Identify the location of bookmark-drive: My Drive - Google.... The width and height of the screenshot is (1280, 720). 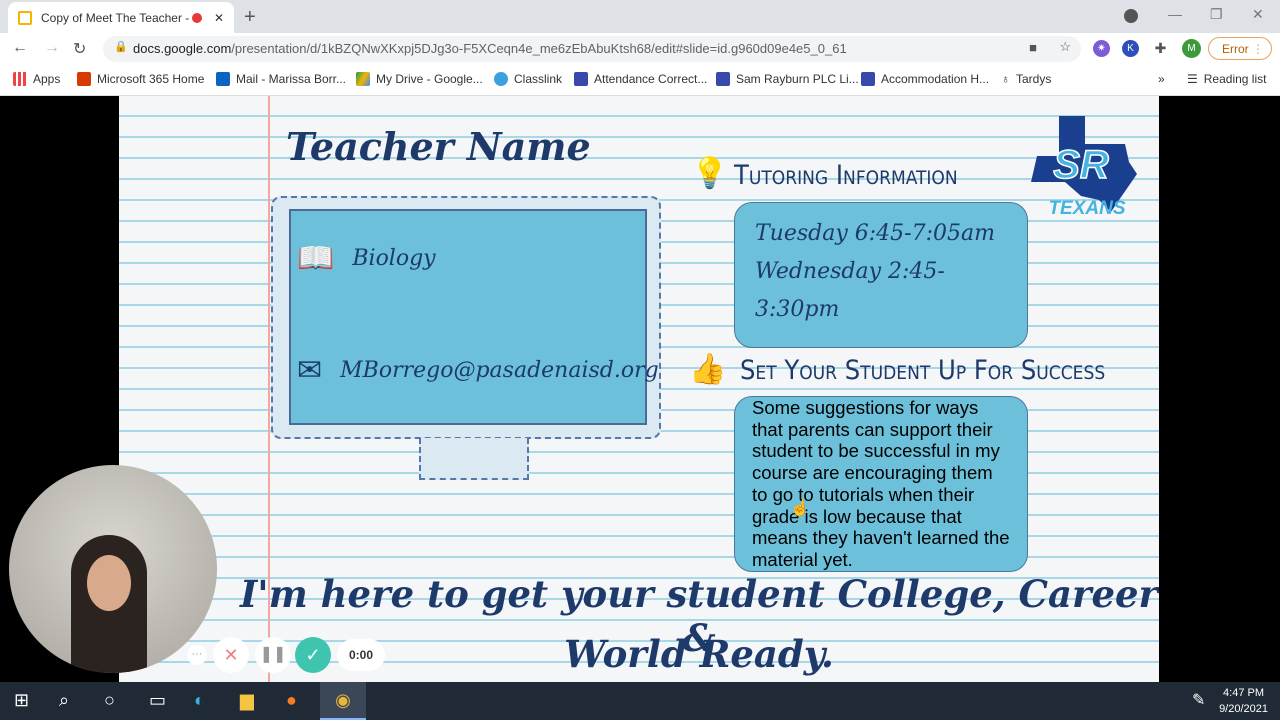
(419, 79).